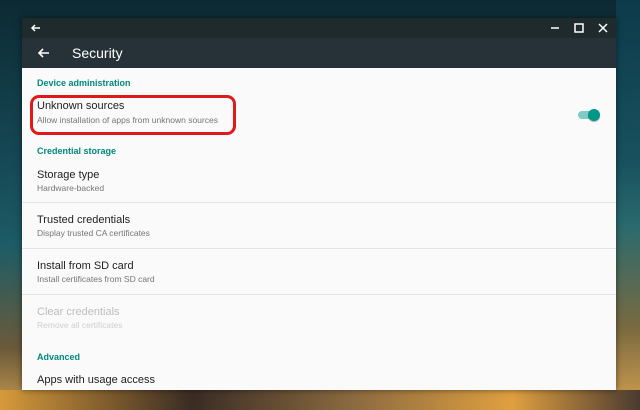 The height and width of the screenshot is (410, 640). What do you see at coordinates (44, 53) in the screenshot?
I see `back-arrow-icon` at bounding box center [44, 53].